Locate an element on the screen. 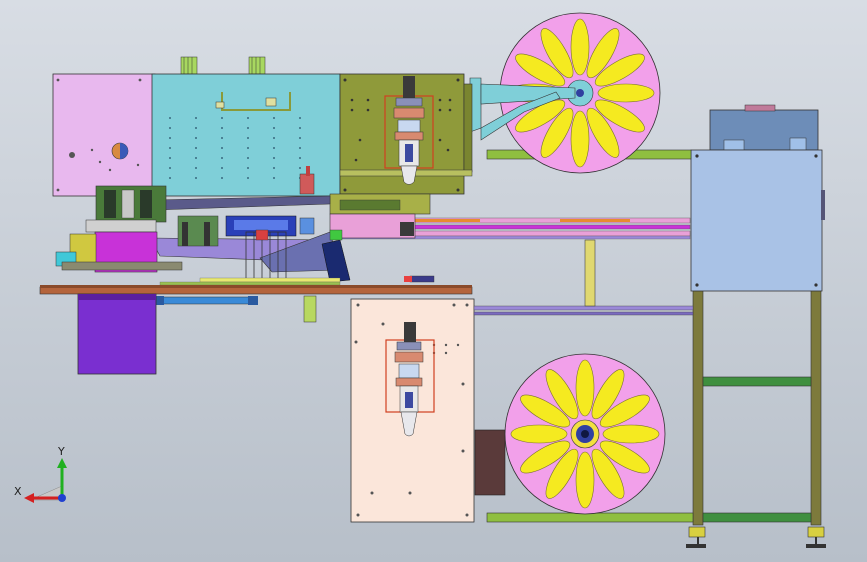 The width and height of the screenshot is (867, 562). purple-base-box is located at coordinates (117, 334).